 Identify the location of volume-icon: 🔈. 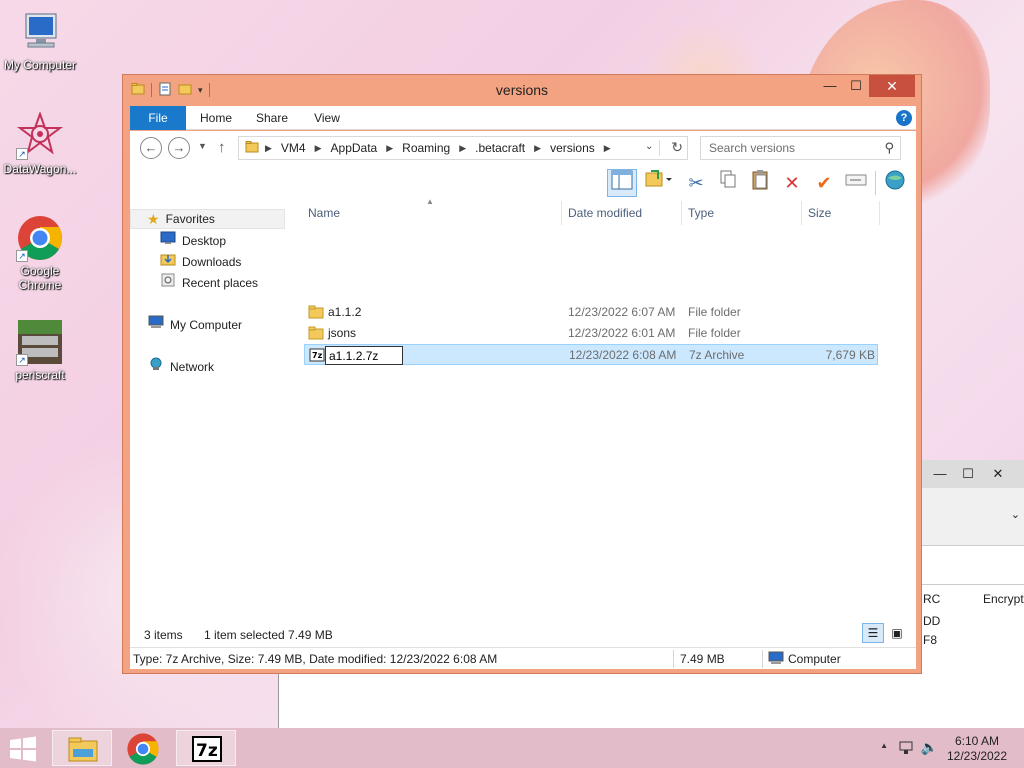
(929, 747).